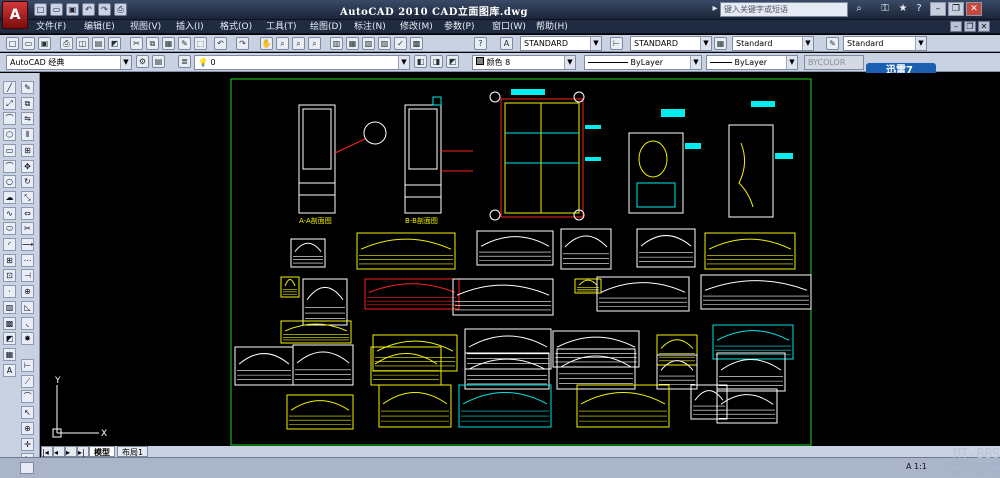 Image resolution: width=1000 pixels, height=478 pixels. What do you see at coordinates (859, 9) in the screenshot?
I see `search-icon: ⌕` at bounding box center [859, 9].